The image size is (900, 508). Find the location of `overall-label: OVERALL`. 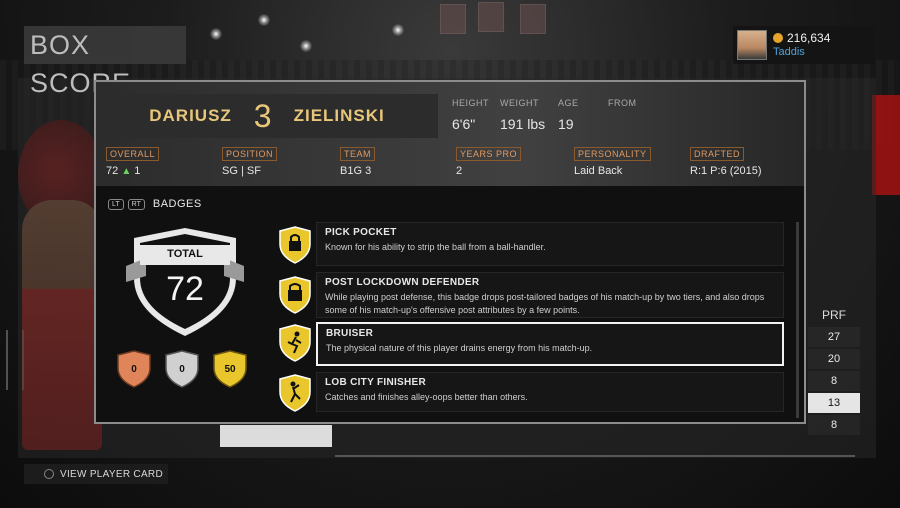

overall-label: OVERALL is located at coordinates (133, 154).